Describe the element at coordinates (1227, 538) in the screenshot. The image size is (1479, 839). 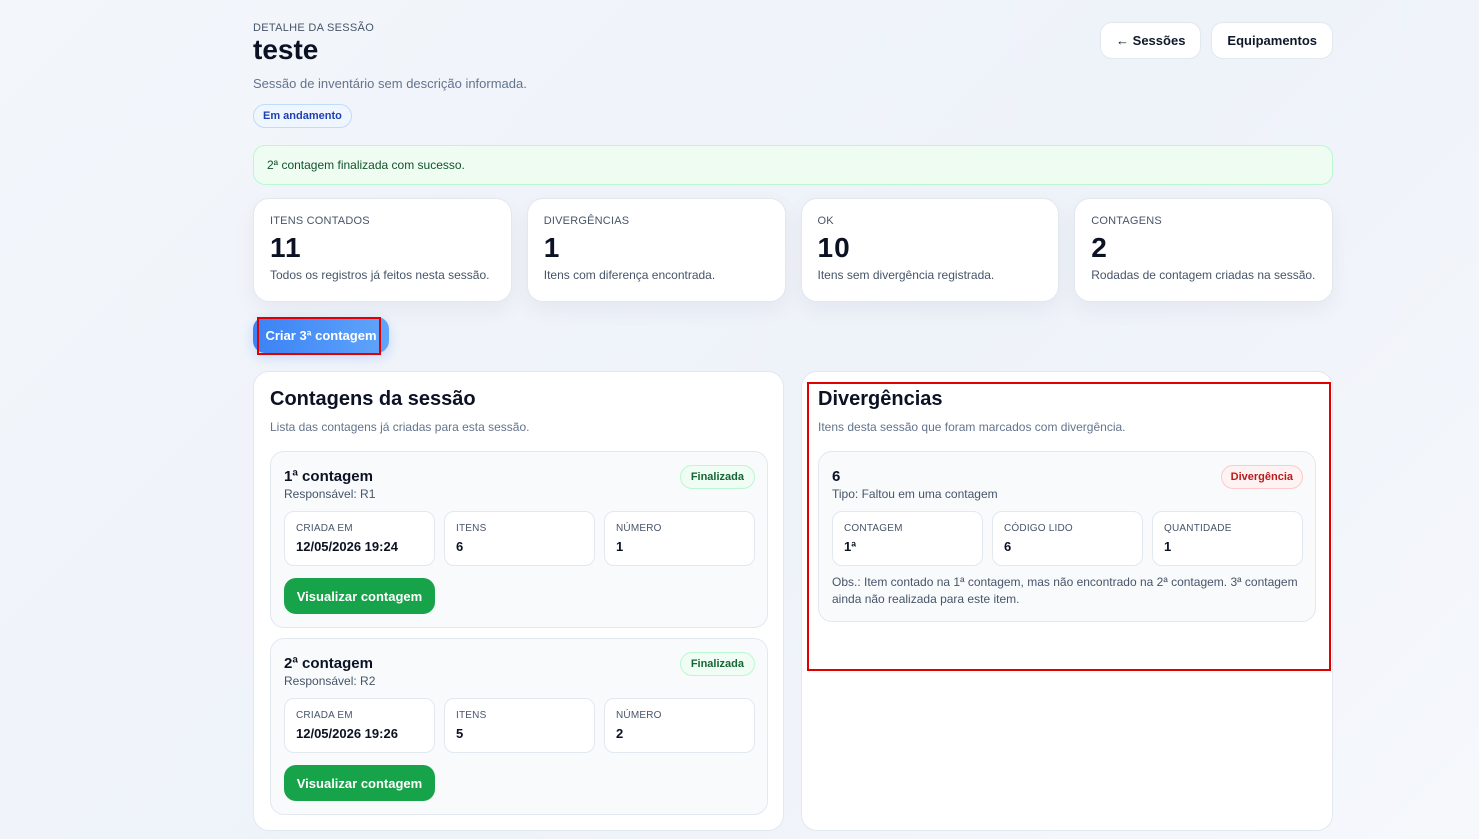
I see `quantity-box: QUANTIDADE 1` at that location.